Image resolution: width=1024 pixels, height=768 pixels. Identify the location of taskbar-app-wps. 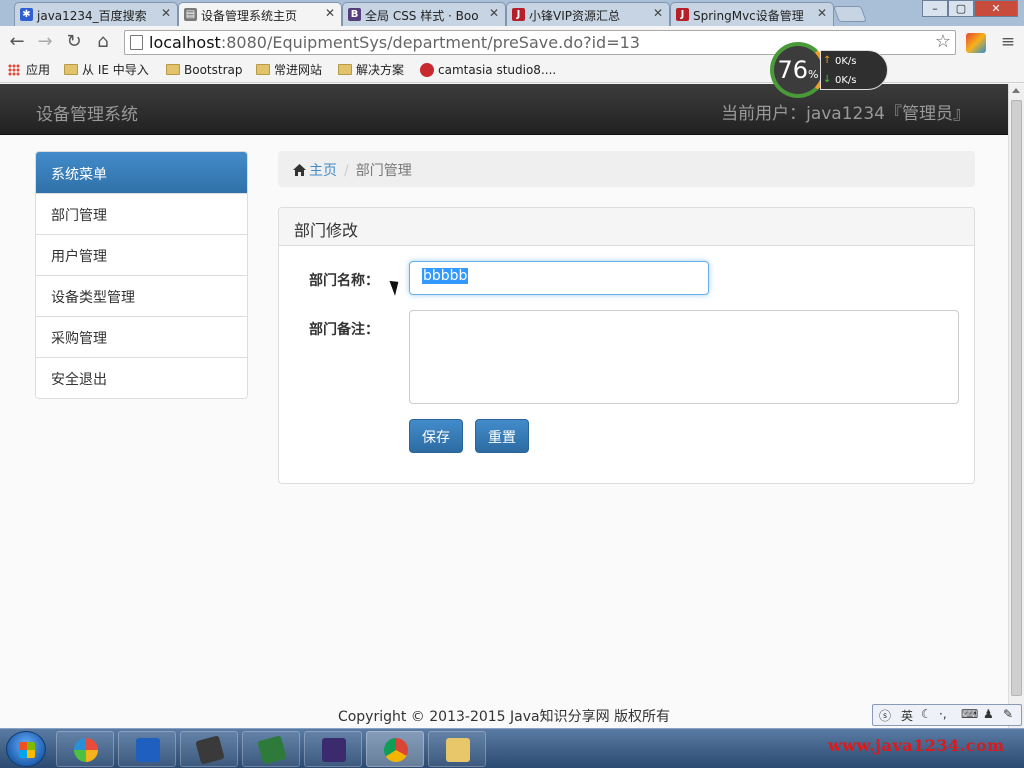
(147, 749).